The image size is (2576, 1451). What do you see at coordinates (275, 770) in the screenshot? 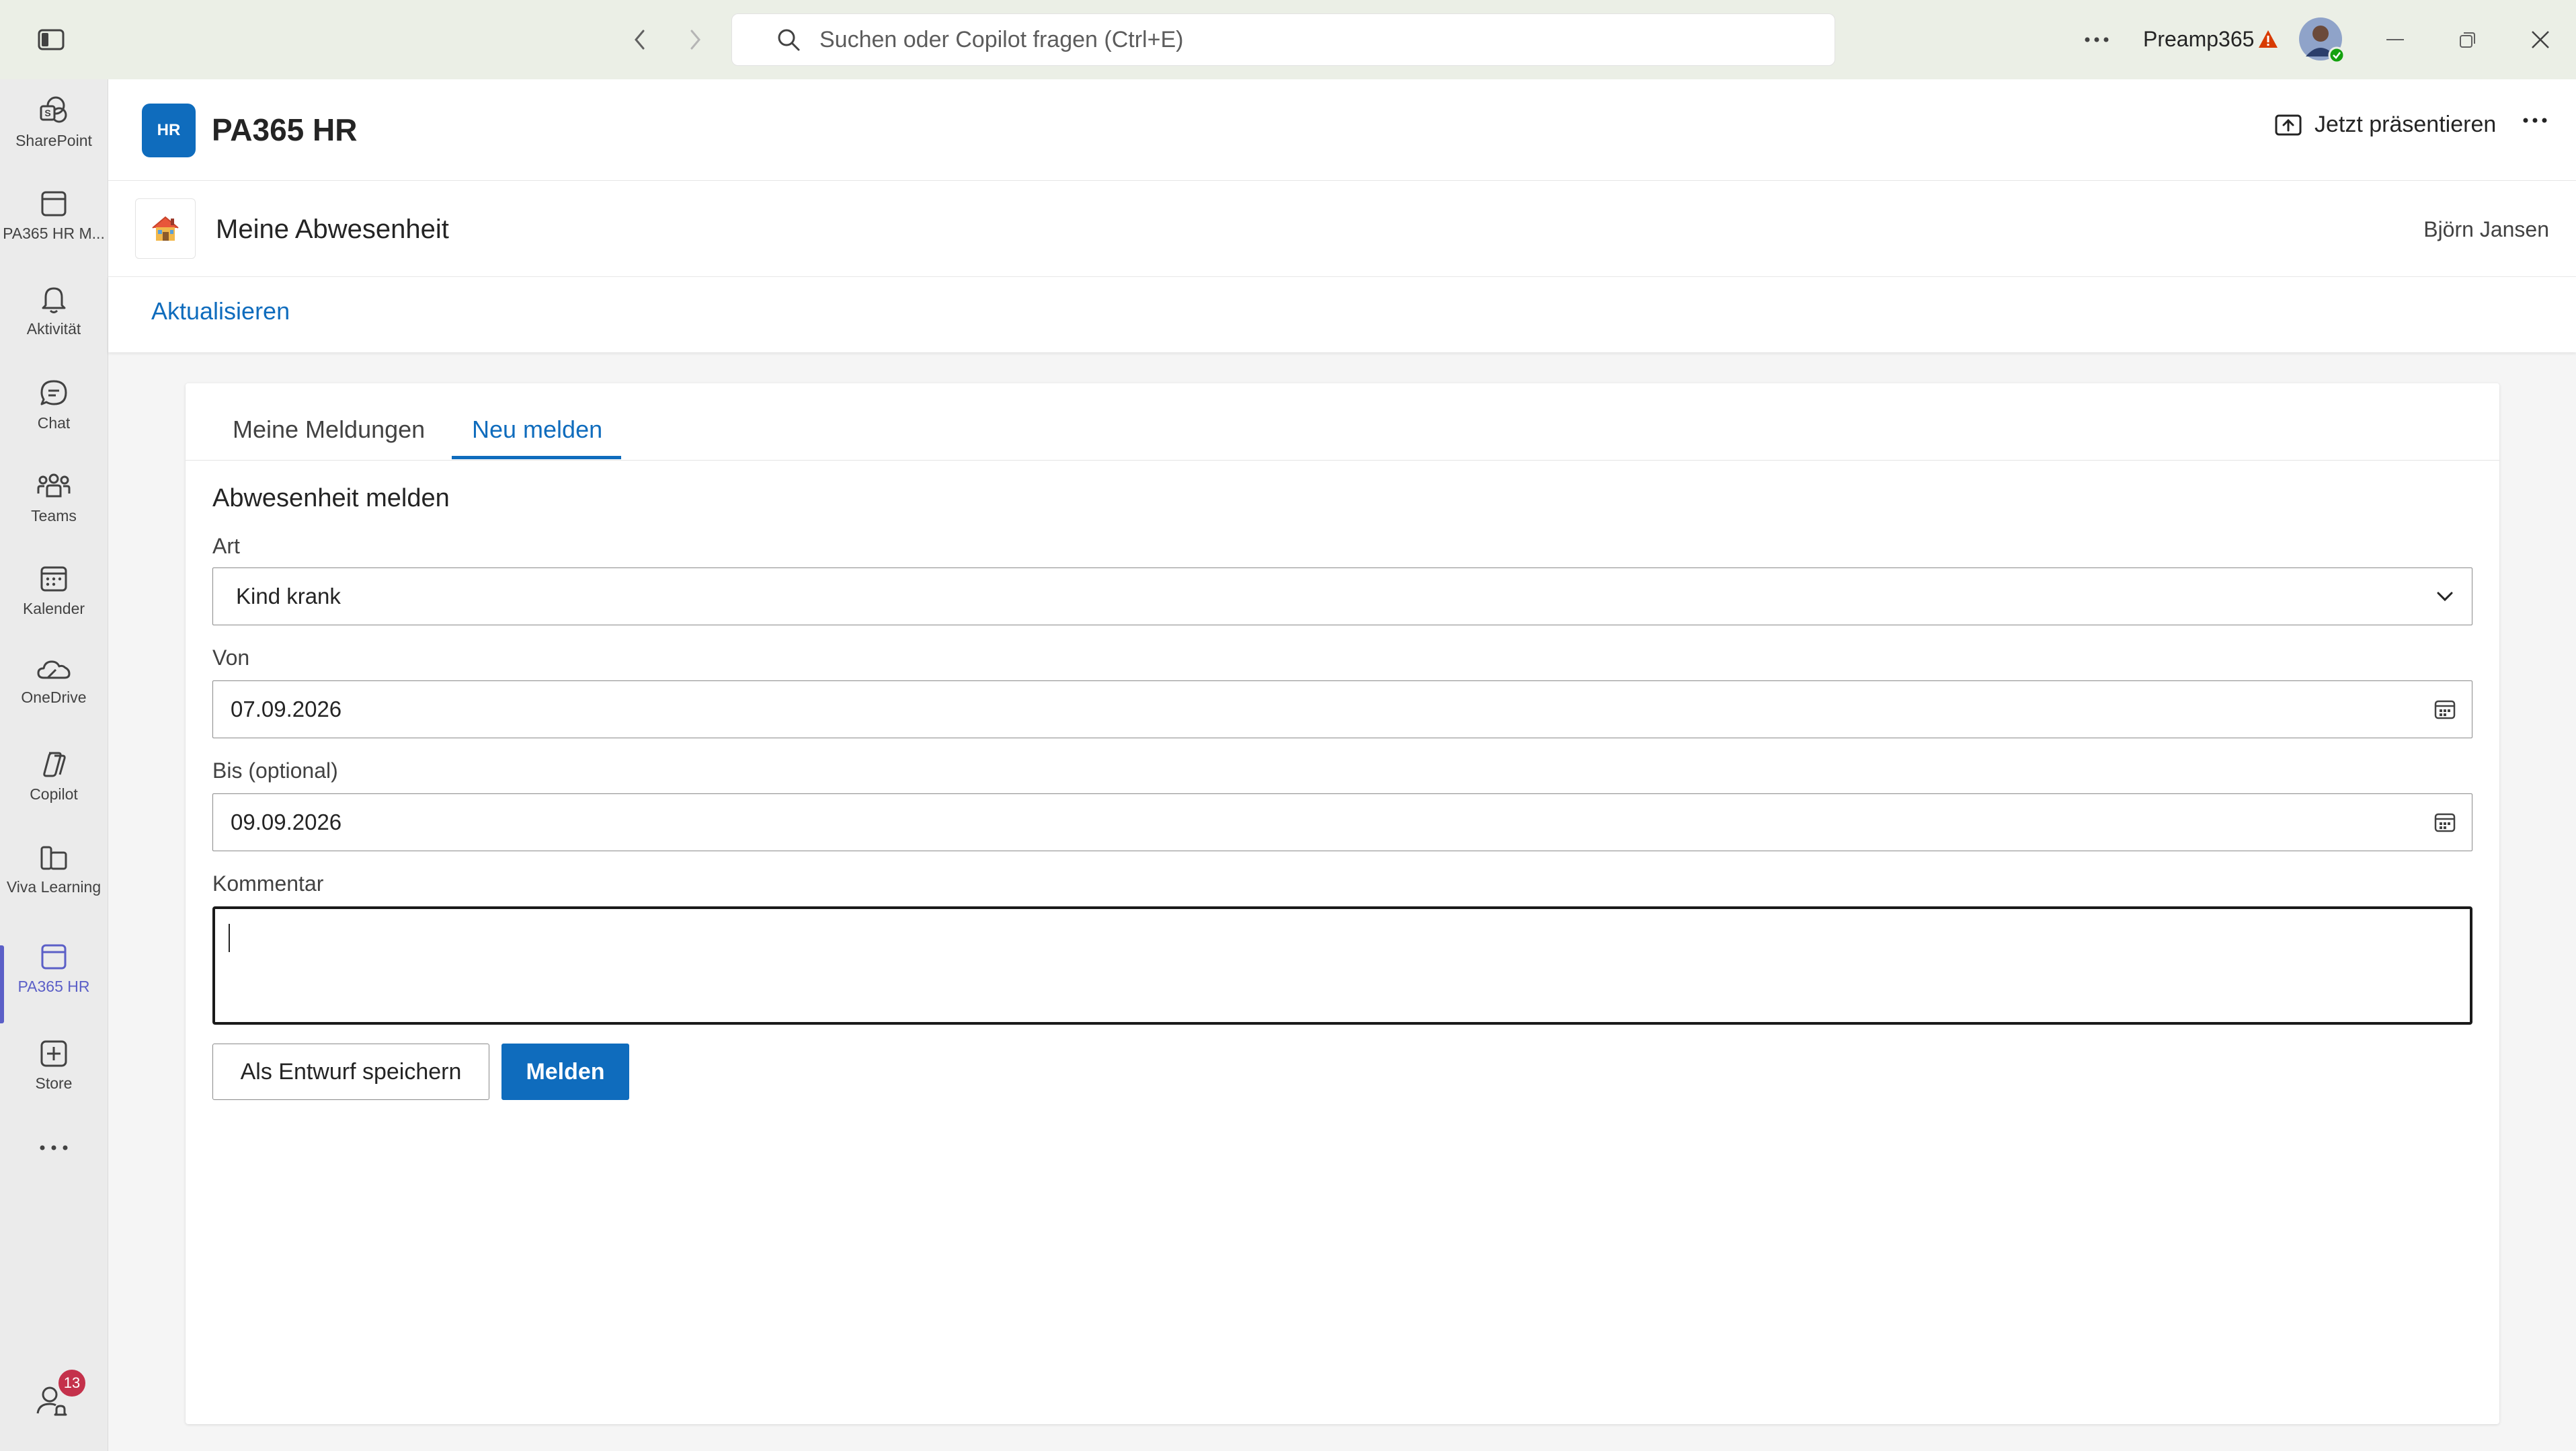
I see `to-label: Bis (optional)` at bounding box center [275, 770].